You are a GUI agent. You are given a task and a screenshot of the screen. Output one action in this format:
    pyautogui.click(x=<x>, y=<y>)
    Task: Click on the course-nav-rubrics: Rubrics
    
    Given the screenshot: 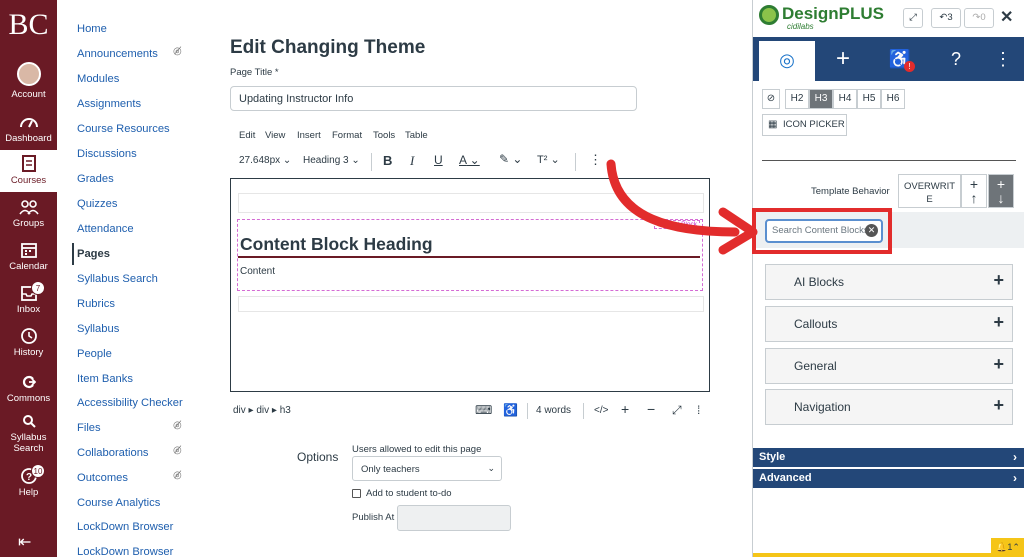 What is the action you would take?
    pyautogui.click(x=96, y=304)
    